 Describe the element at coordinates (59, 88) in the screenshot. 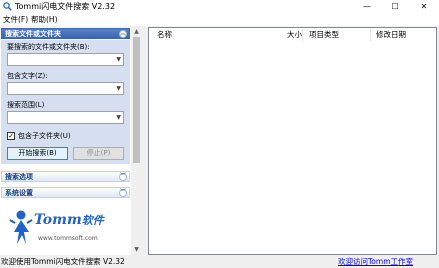

I see `contains-text-input` at that location.